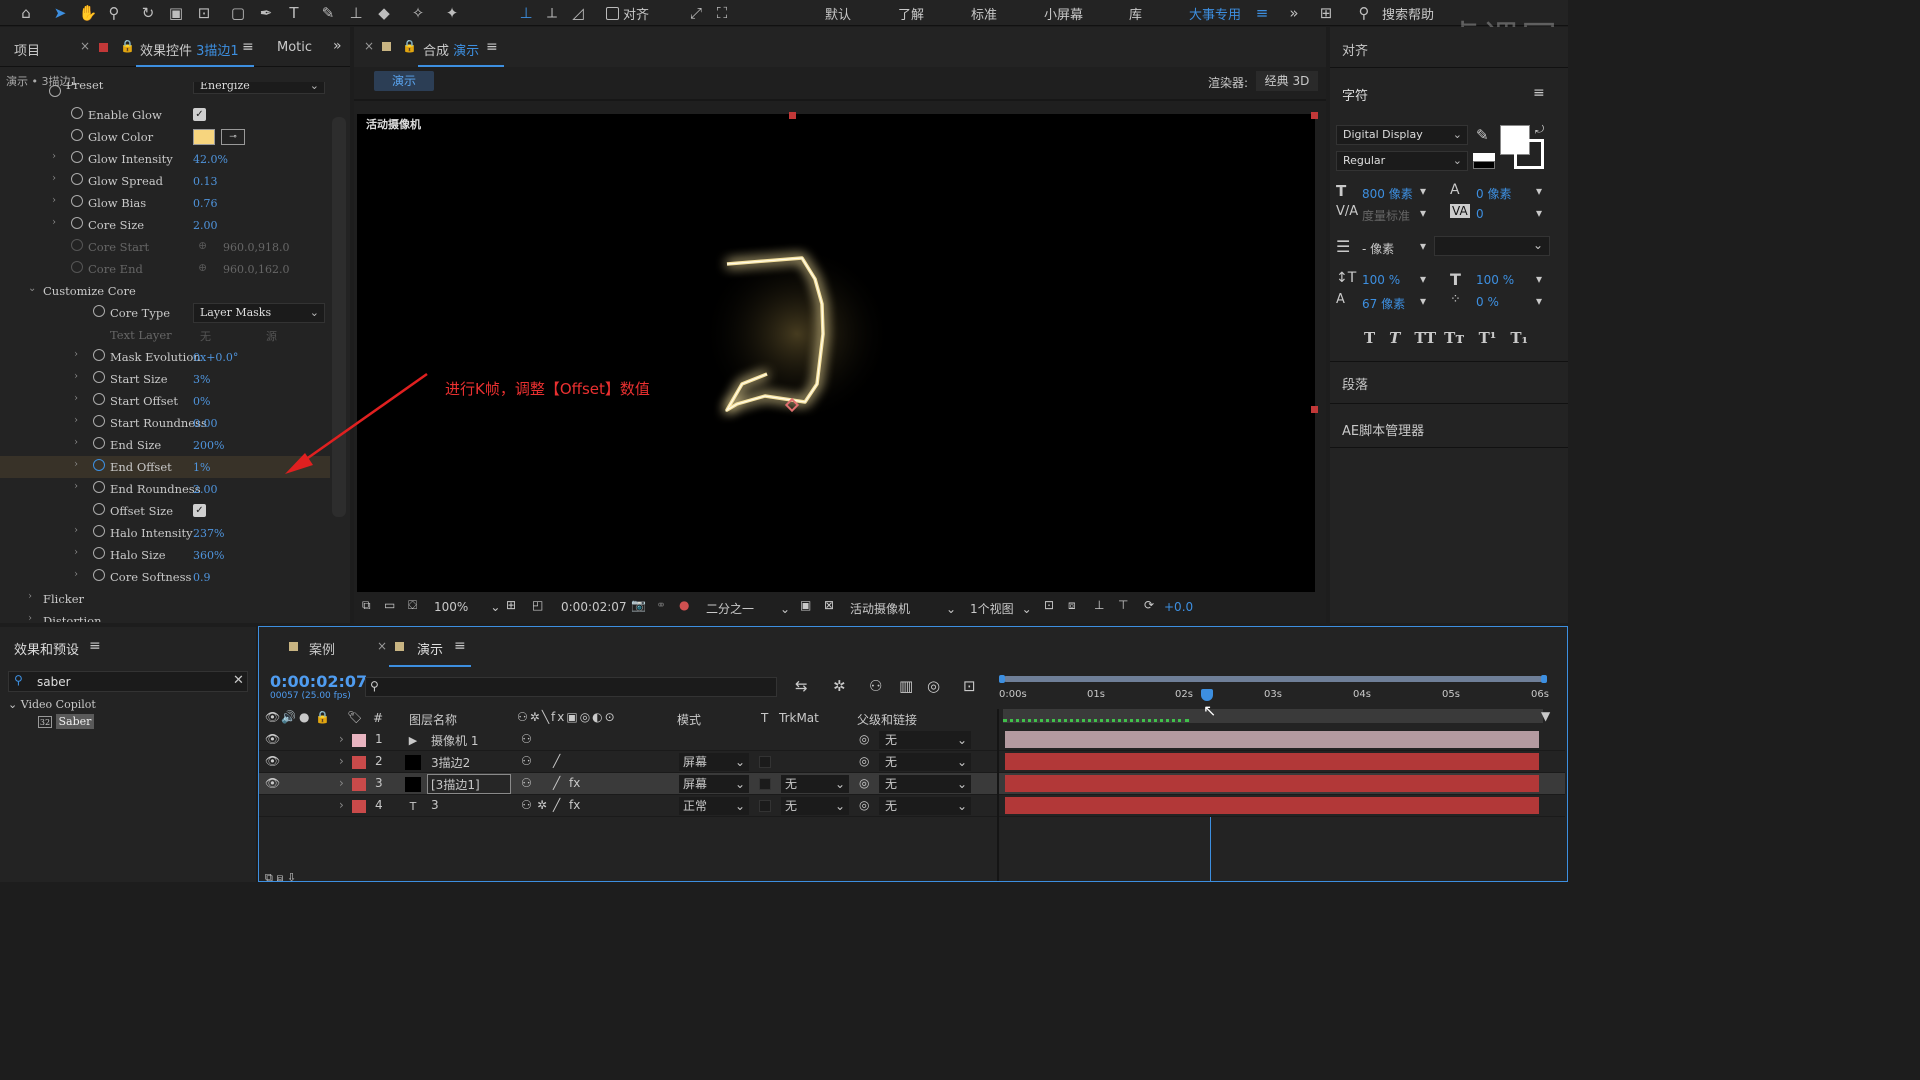 This screenshot has height=1080, width=1920. Describe the element at coordinates (556, 783) in the screenshot. I see `quality-switch-icon: ╱` at that location.